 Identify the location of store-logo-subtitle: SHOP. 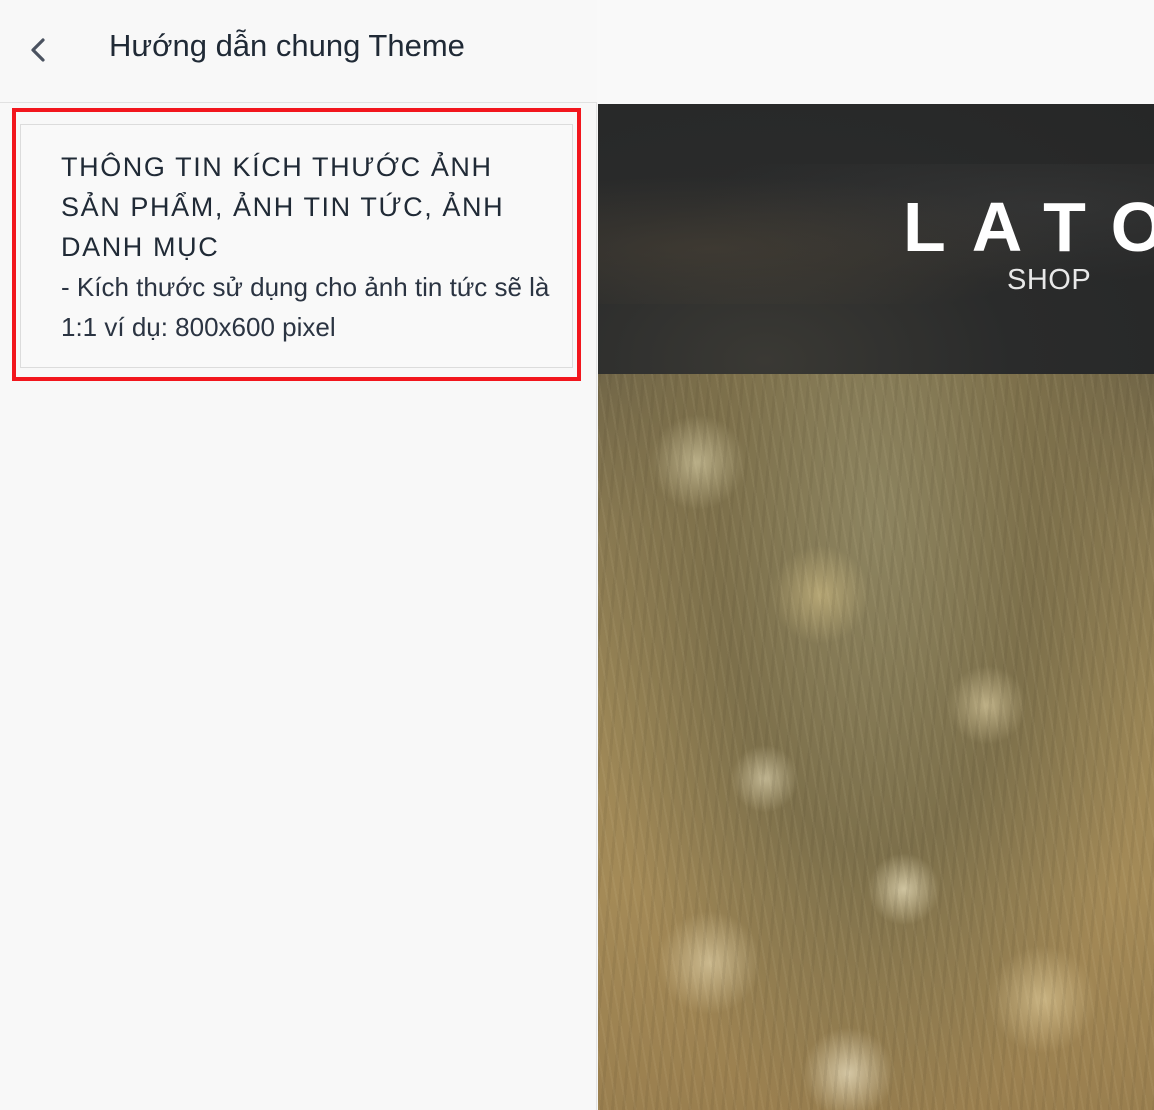
(1049, 280).